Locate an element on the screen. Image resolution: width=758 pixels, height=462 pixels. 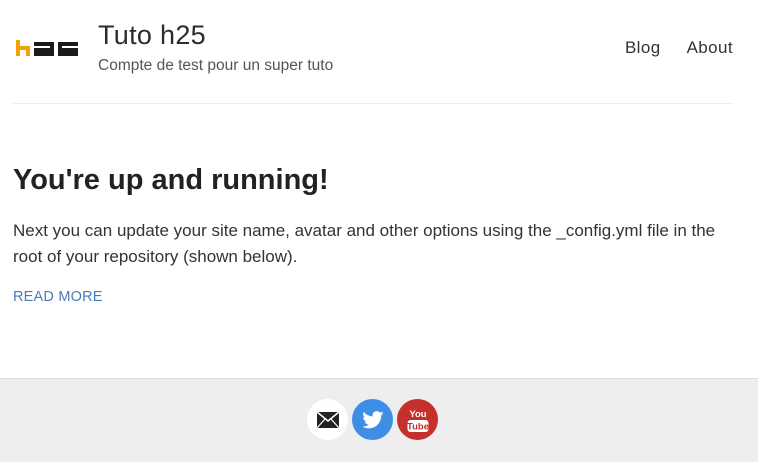
email-button is located at coordinates (327, 419).